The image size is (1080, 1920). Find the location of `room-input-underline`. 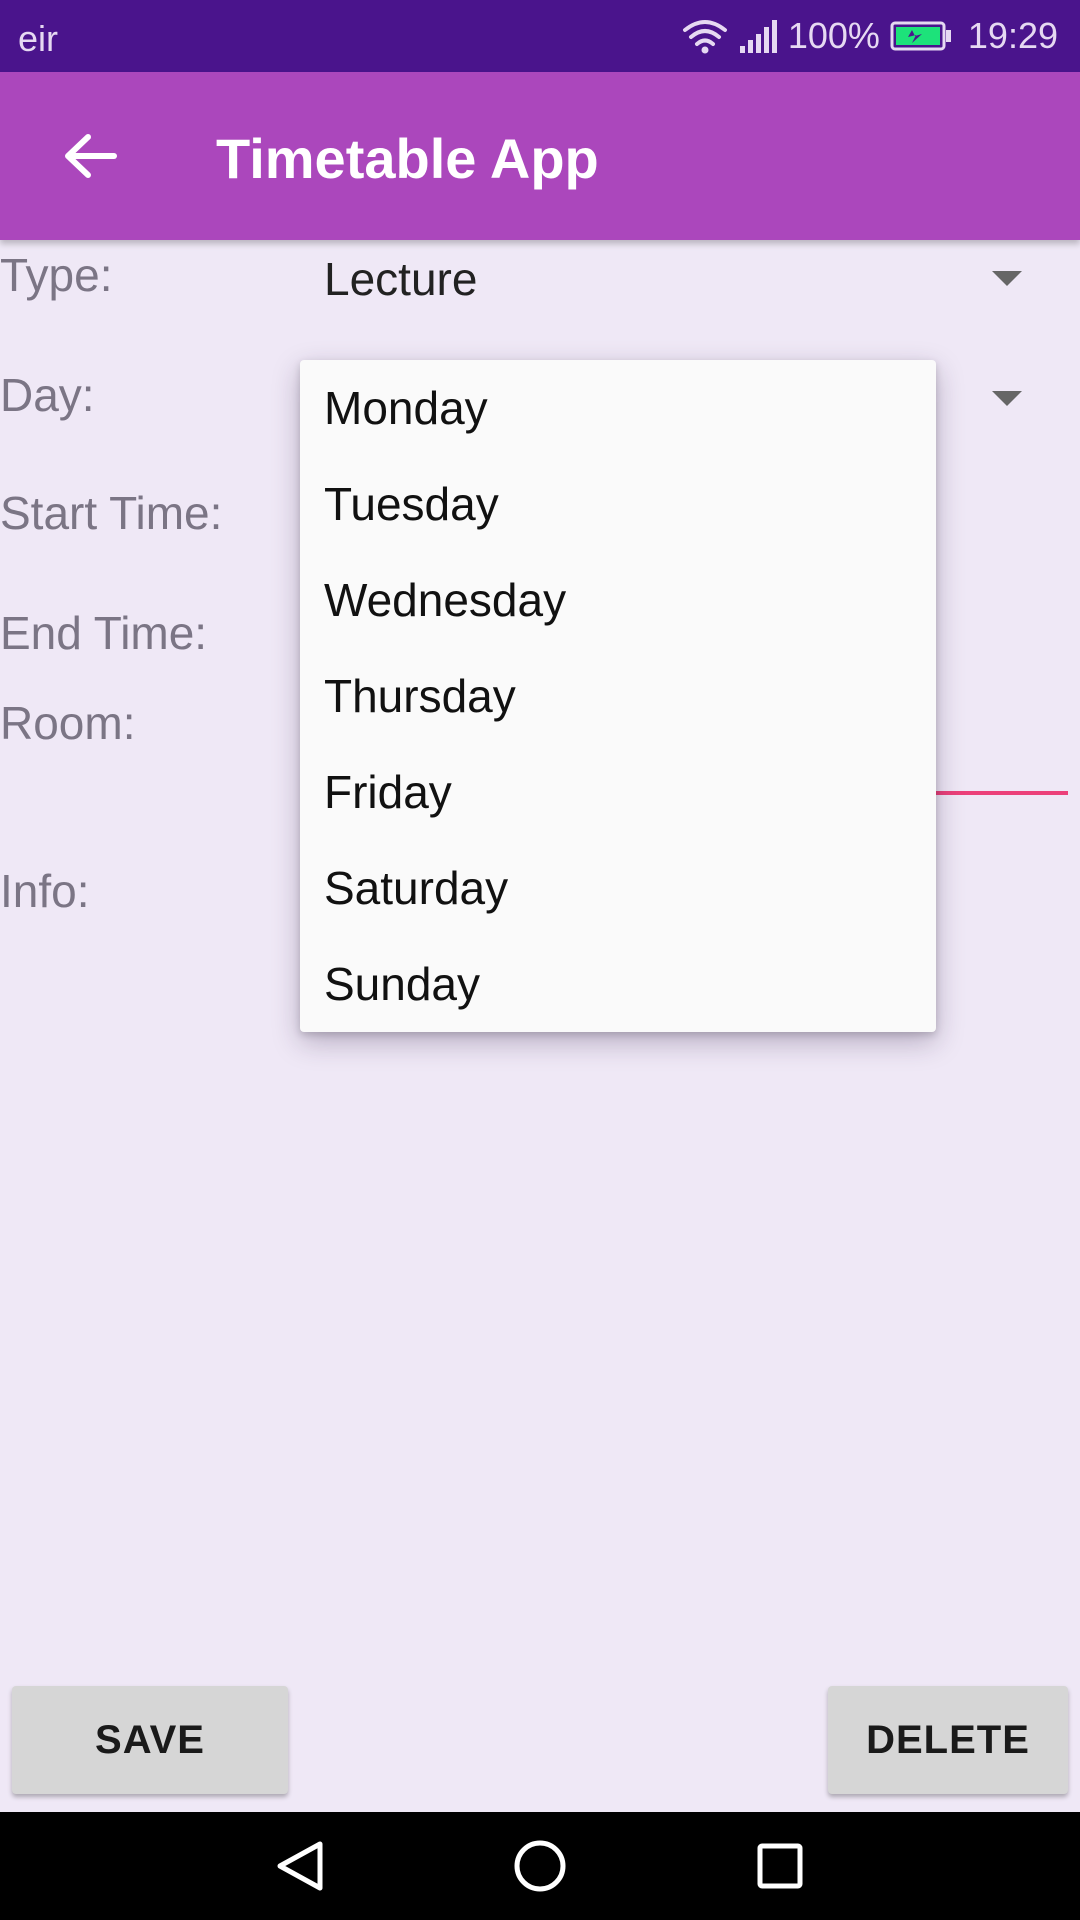

room-input-underline is located at coordinates (1002, 793).